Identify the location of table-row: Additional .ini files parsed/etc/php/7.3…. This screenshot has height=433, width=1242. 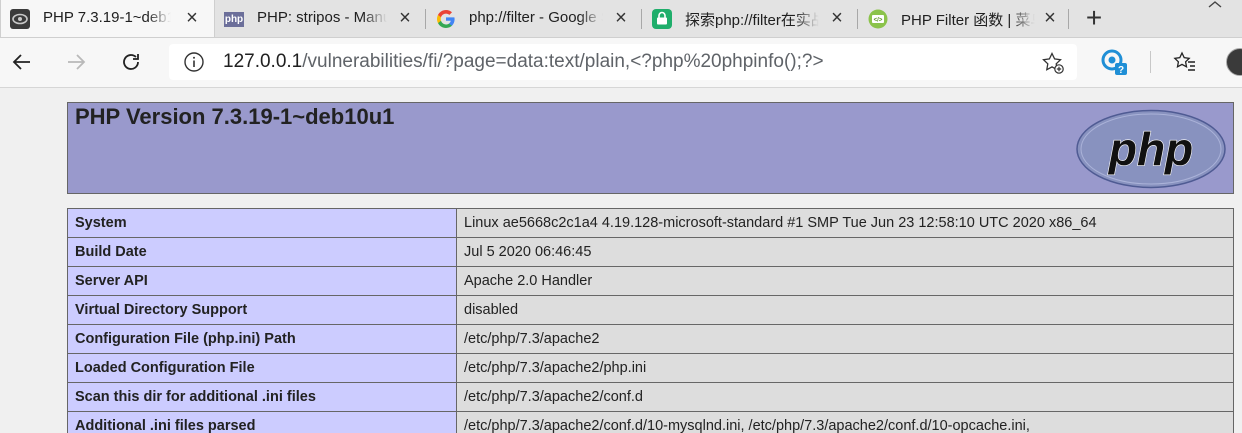
(650, 422).